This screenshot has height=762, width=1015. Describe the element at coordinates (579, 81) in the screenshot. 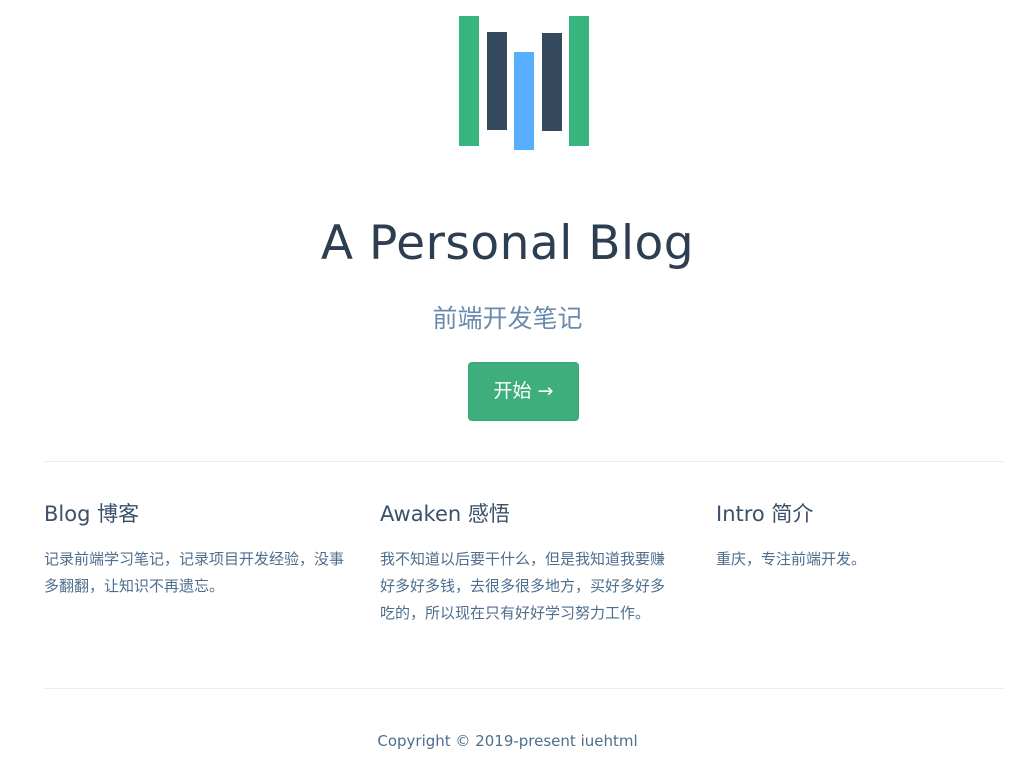

I see `logo-bar-right` at that location.